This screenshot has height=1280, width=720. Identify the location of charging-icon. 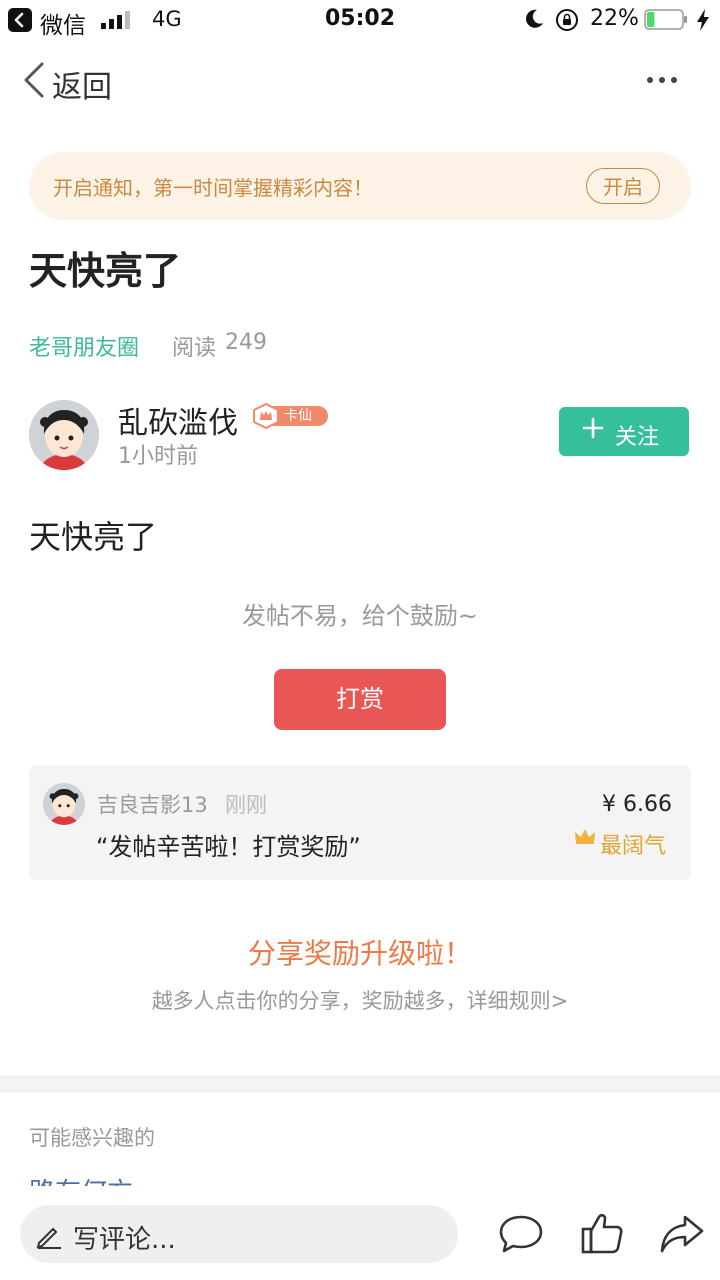
(703, 20).